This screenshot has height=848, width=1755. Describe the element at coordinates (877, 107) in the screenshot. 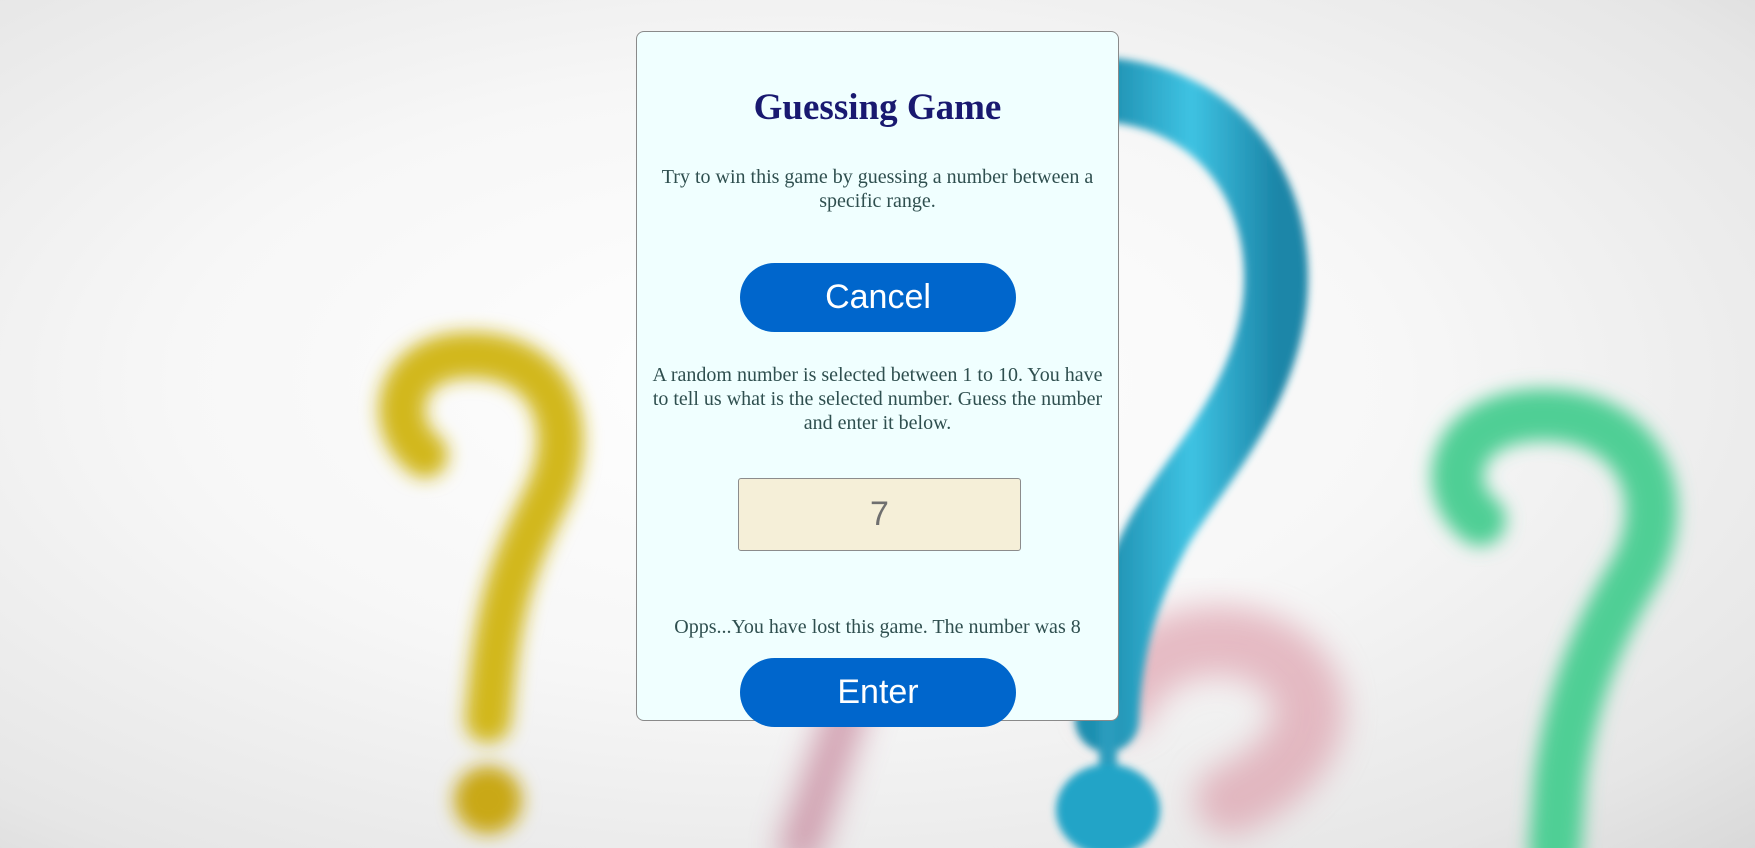

I see `page-title: Guessing Game` at that location.